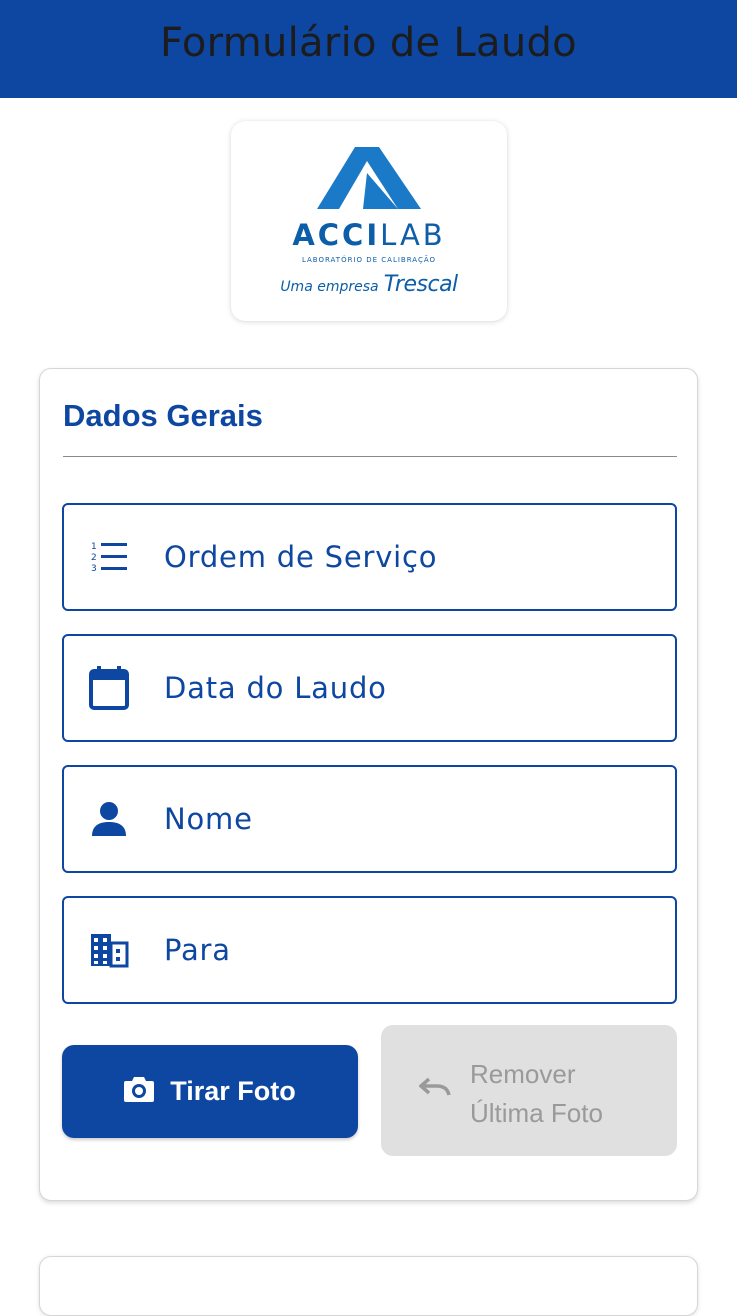 Image resolution: width=737 pixels, height=1316 pixels. I want to click on camera-icon, so click(139, 1091).